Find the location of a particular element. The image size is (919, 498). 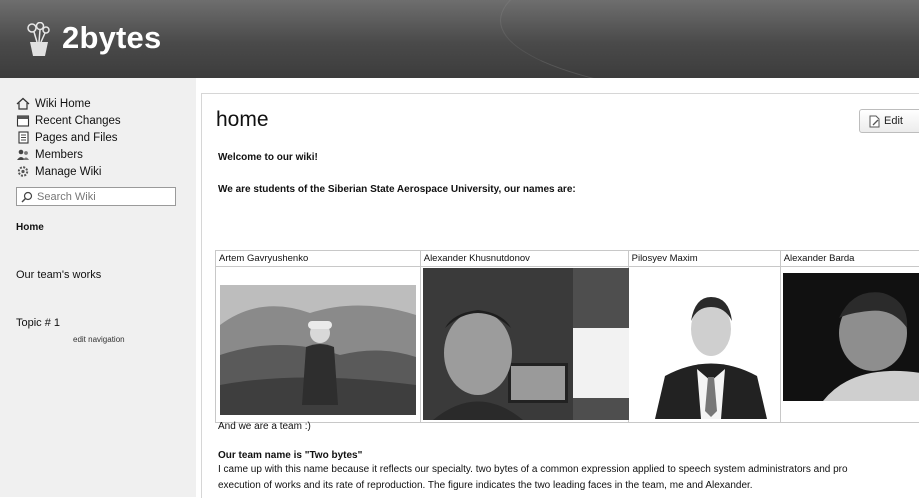

welcome-text: Welcome to our wiki! is located at coordinates (268, 157).